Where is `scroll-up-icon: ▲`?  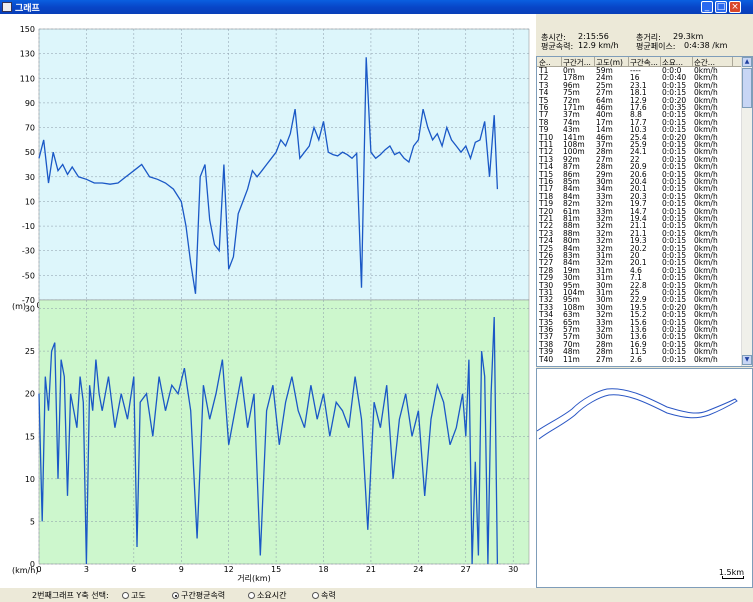 scroll-up-icon: ▲ is located at coordinates (747, 62).